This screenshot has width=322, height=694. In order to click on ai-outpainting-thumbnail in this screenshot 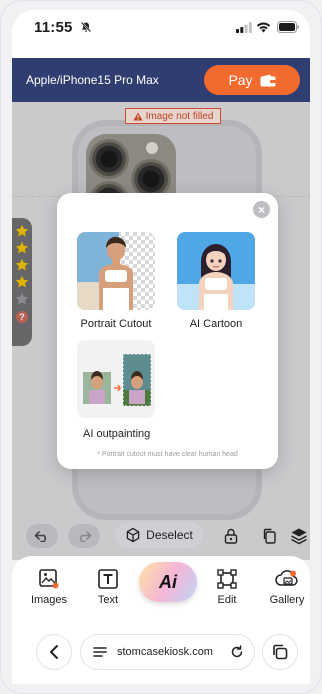, I will do `click(116, 379)`.